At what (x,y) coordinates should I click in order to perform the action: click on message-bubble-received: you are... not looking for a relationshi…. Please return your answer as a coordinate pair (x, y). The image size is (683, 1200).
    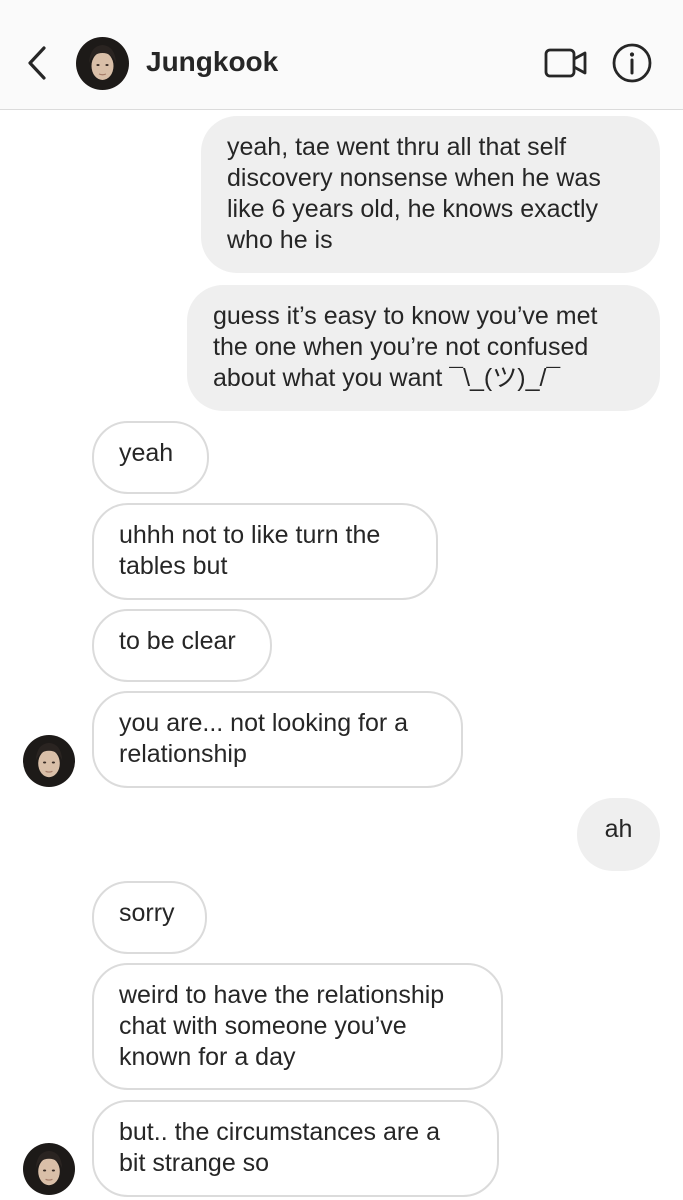
    Looking at the image, I should click on (277, 739).